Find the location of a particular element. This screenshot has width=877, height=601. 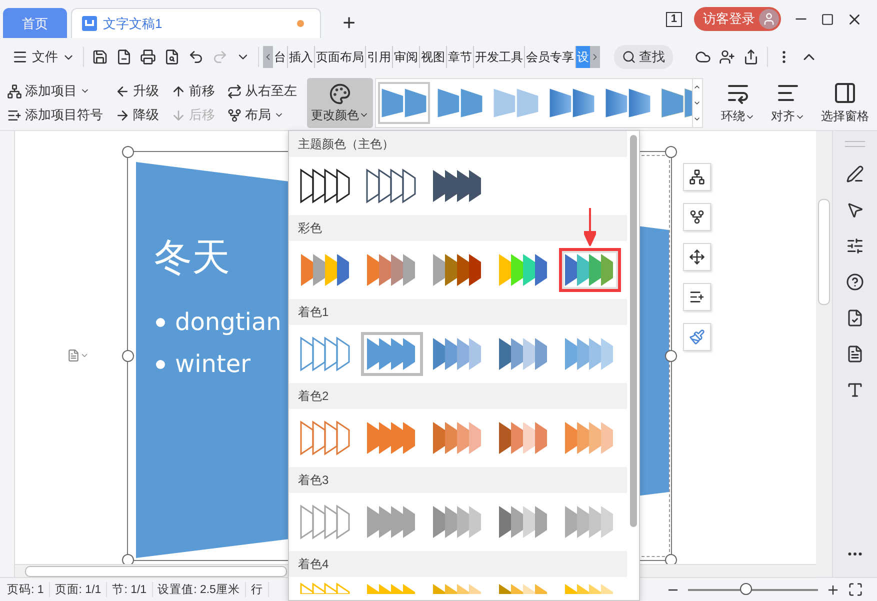

grip-icon is located at coordinates (855, 144).